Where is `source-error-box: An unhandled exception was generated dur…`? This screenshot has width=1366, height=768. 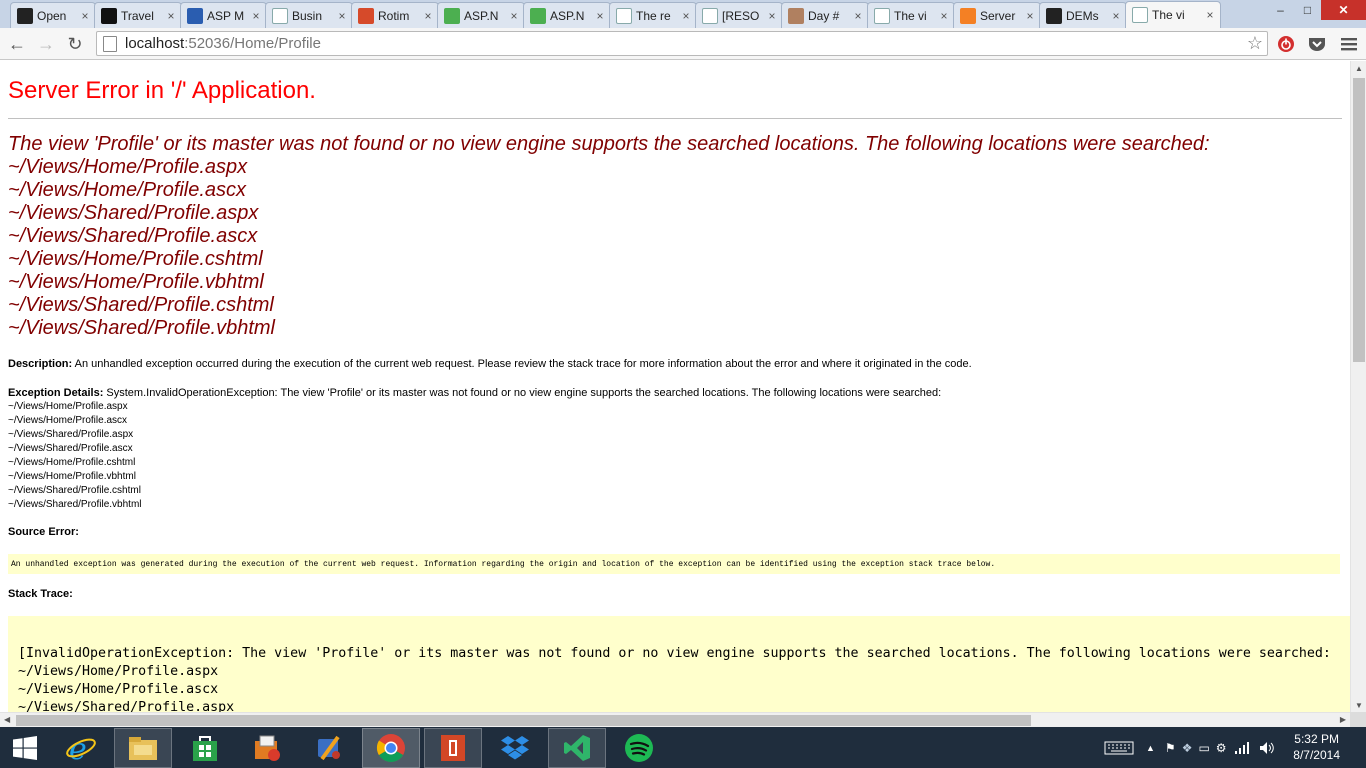 source-error-box: An unhandled exception was generated dur… is located at coordinates (674, 564).